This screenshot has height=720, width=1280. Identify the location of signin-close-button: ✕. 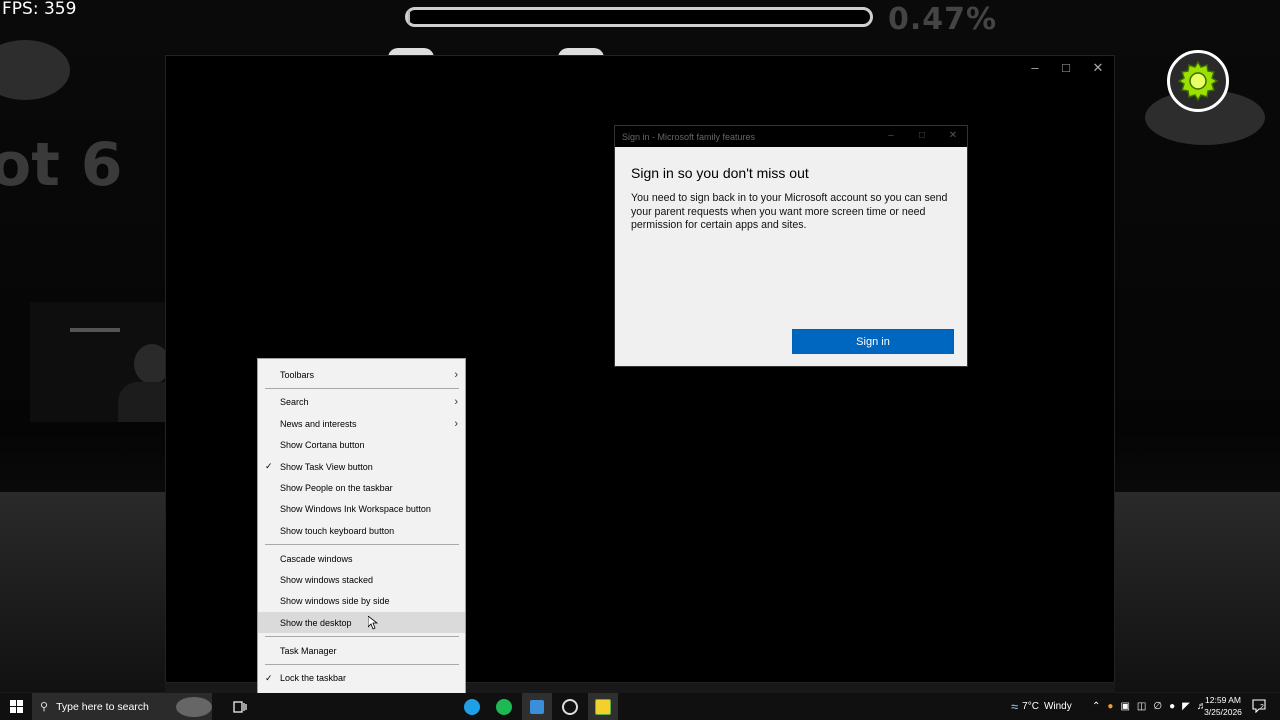
(953, 135).